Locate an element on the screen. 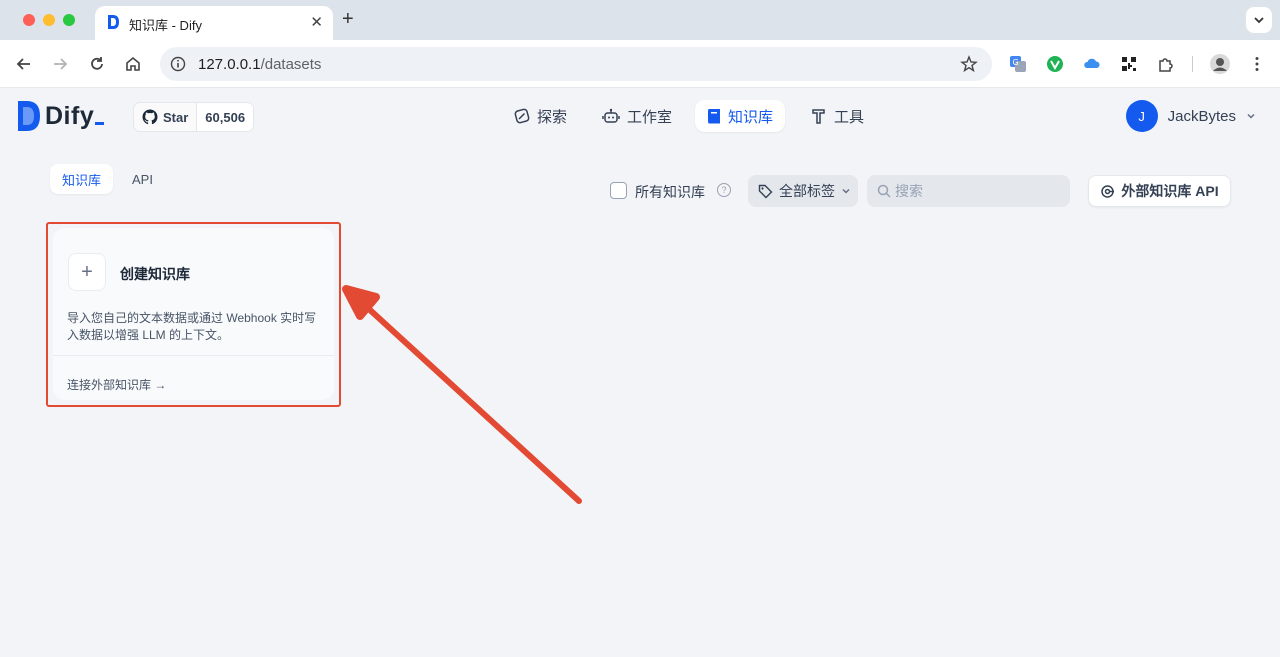 The height and width of the screenshot is (657, 1280). translate-extension-icon: G is located at coordinates (1018, 64).